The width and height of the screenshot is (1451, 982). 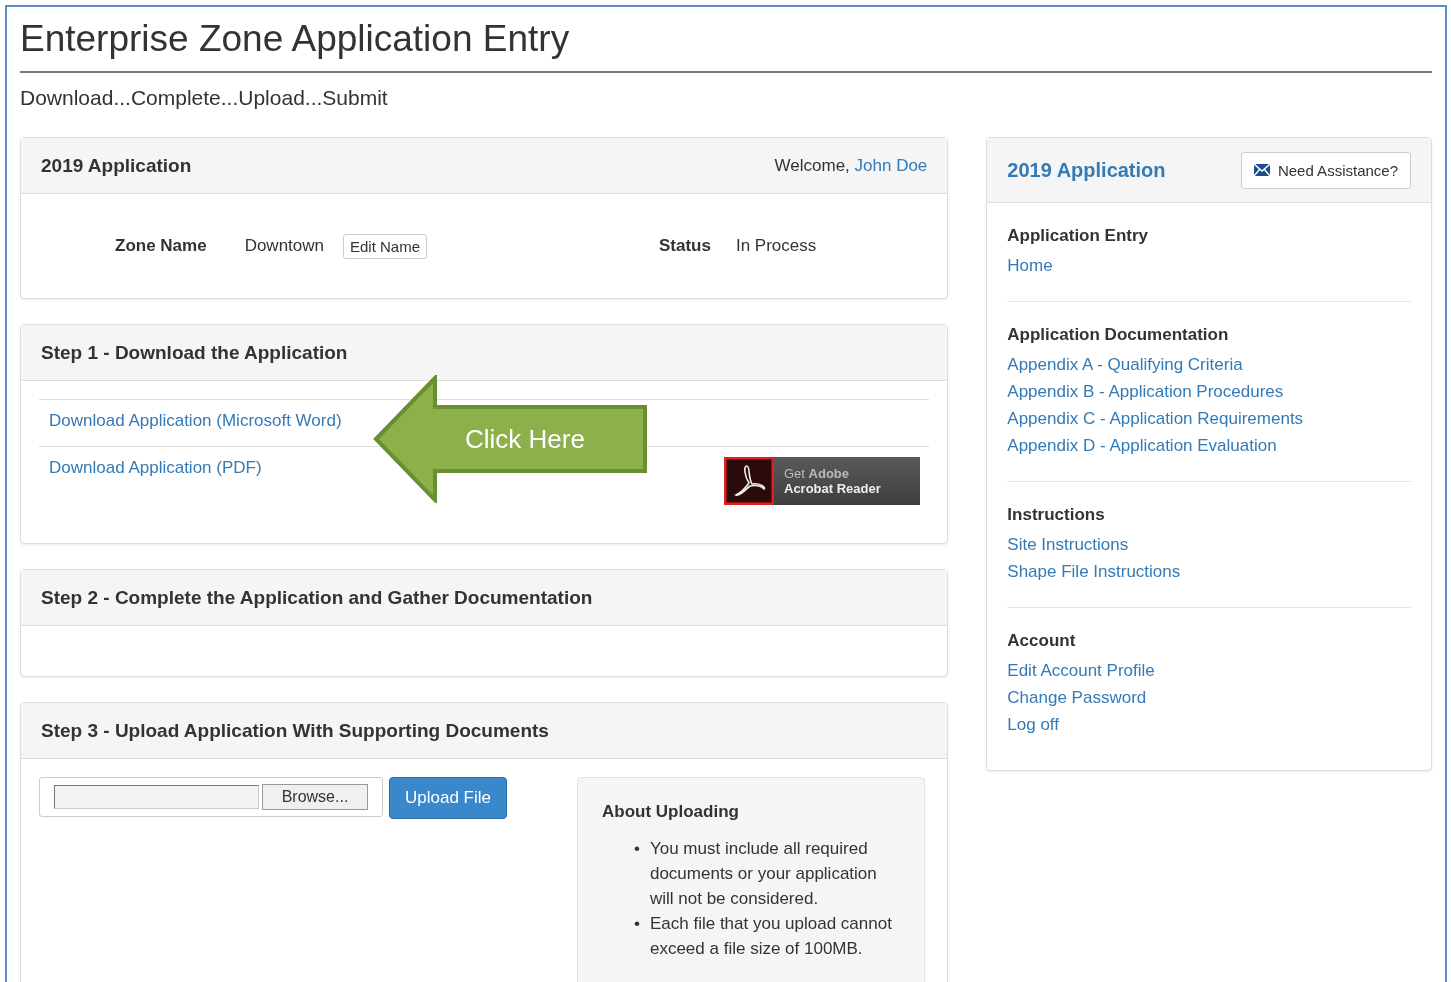 I want to click on download-link: Download Application (PDF), so click(x=155, y=467).